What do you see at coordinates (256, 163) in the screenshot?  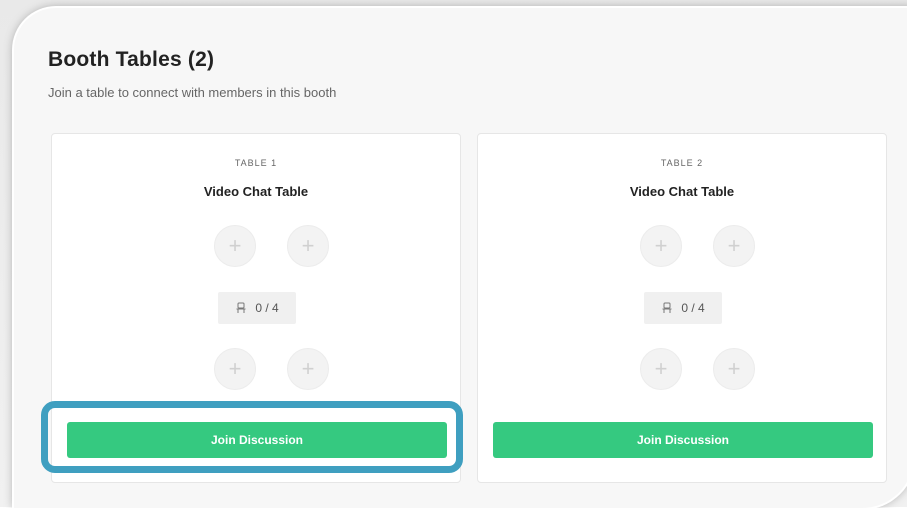 I see `table-number-label: TABLE 1` at bounding box center [256, 163].